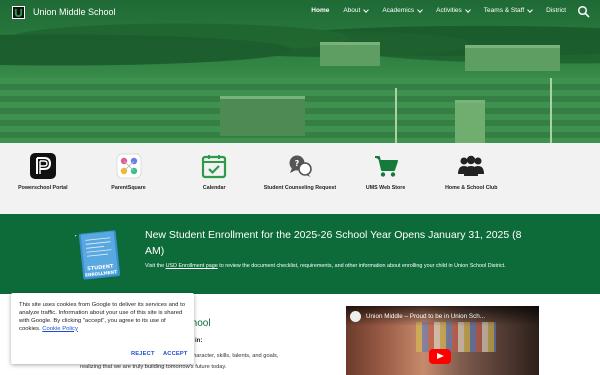  Describe the element at coordinates (300, 188) in the screenshot. I see `quick-link-label: Student Counseling Request` at that location.